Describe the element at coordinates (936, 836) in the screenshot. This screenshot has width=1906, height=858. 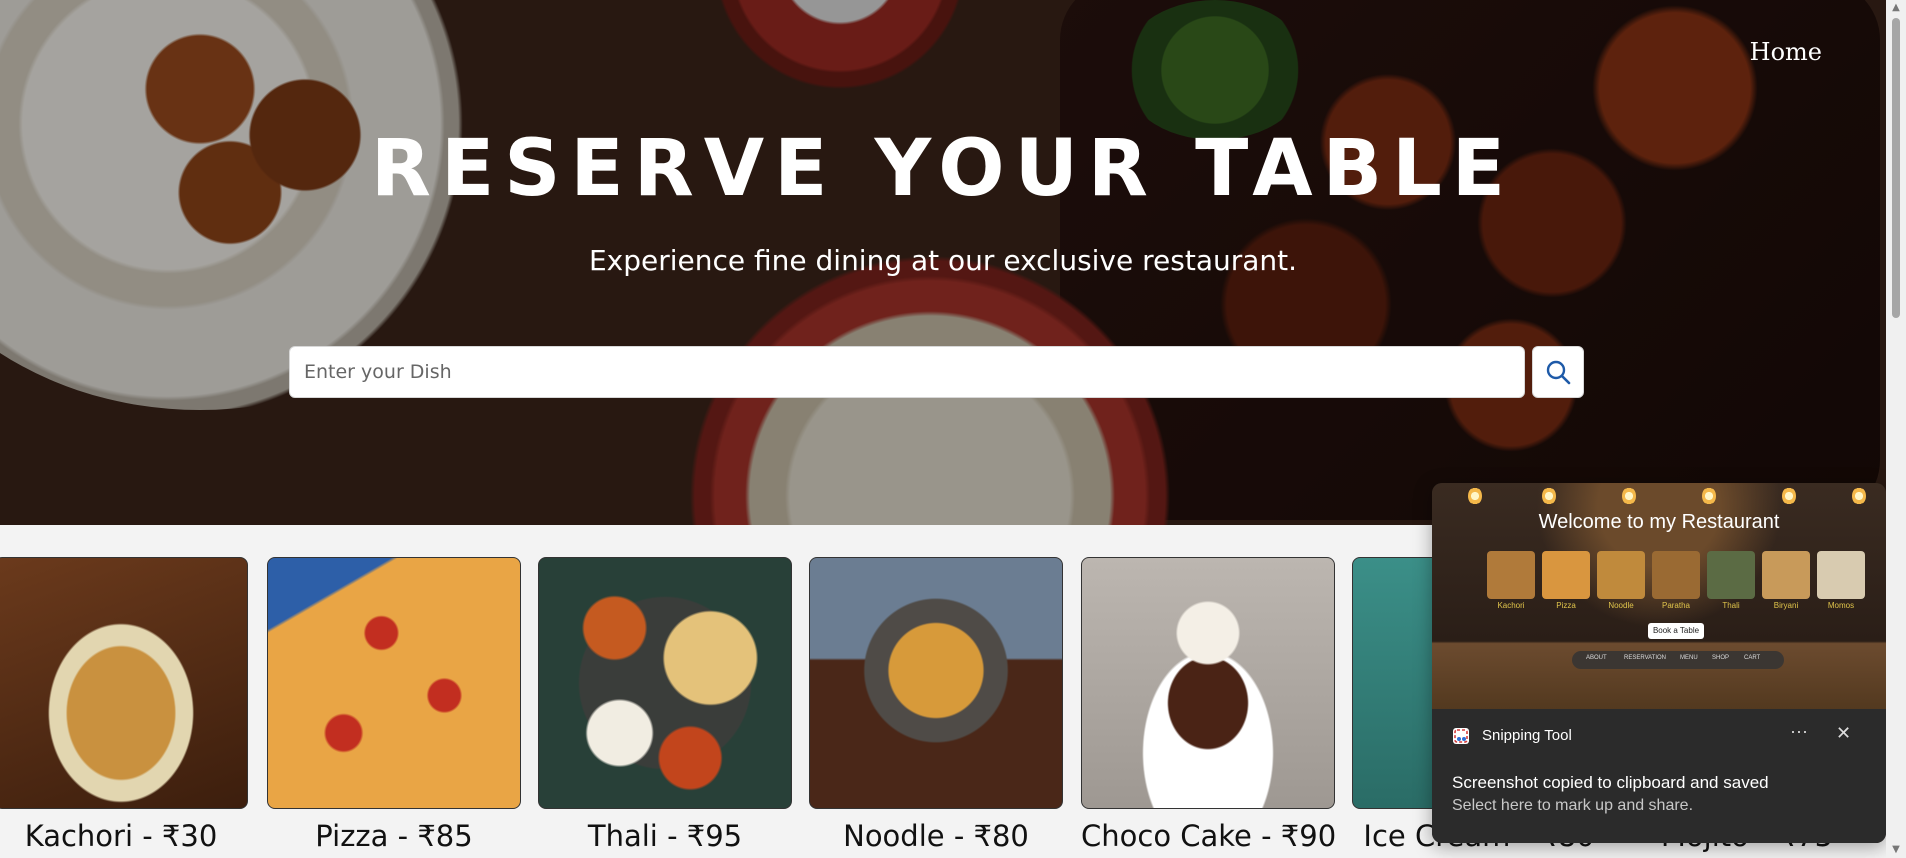
I see `menu-item-label: Noodle - ₹80` at that location.